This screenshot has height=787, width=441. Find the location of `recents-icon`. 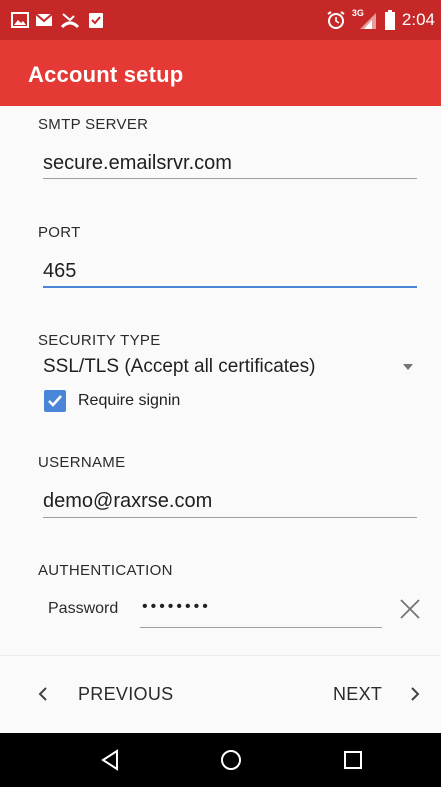

recents-icon is located at coordinates (353, 760).